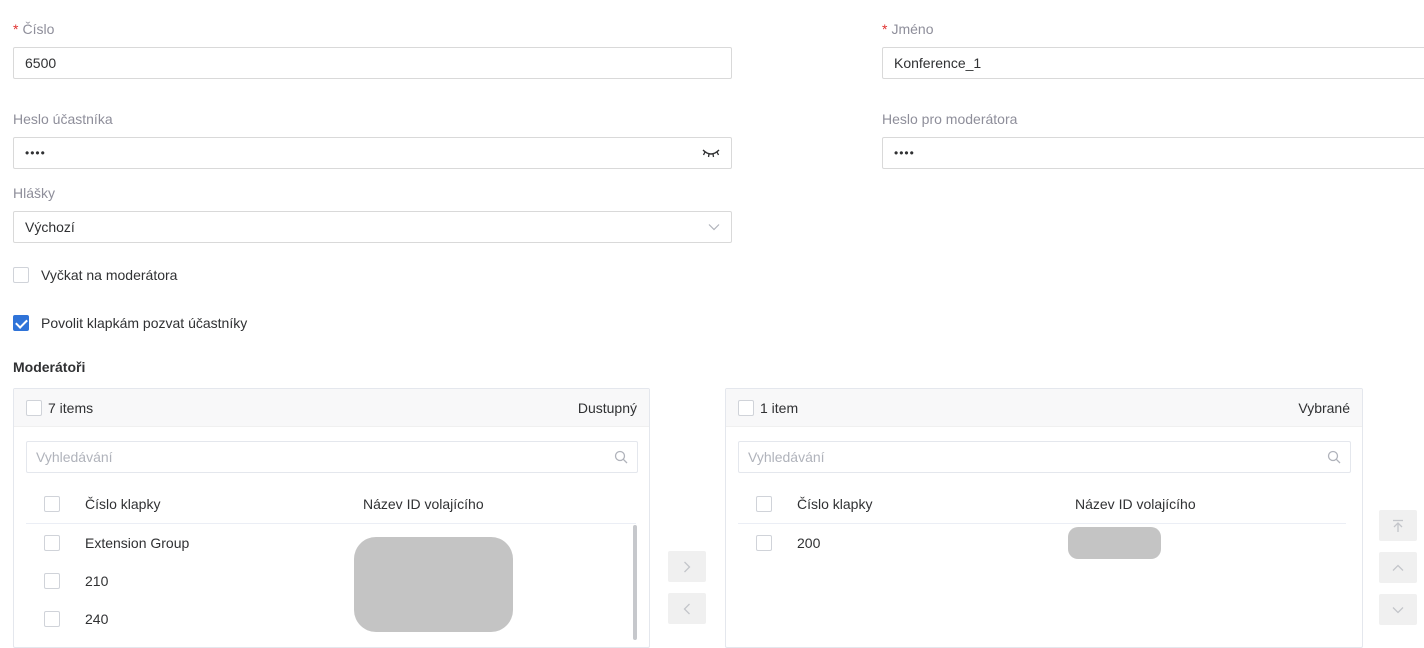 Image resolution: width=1424 pixels, height=648 pixels. I want to click on move-up-button, so click(1398, 567).